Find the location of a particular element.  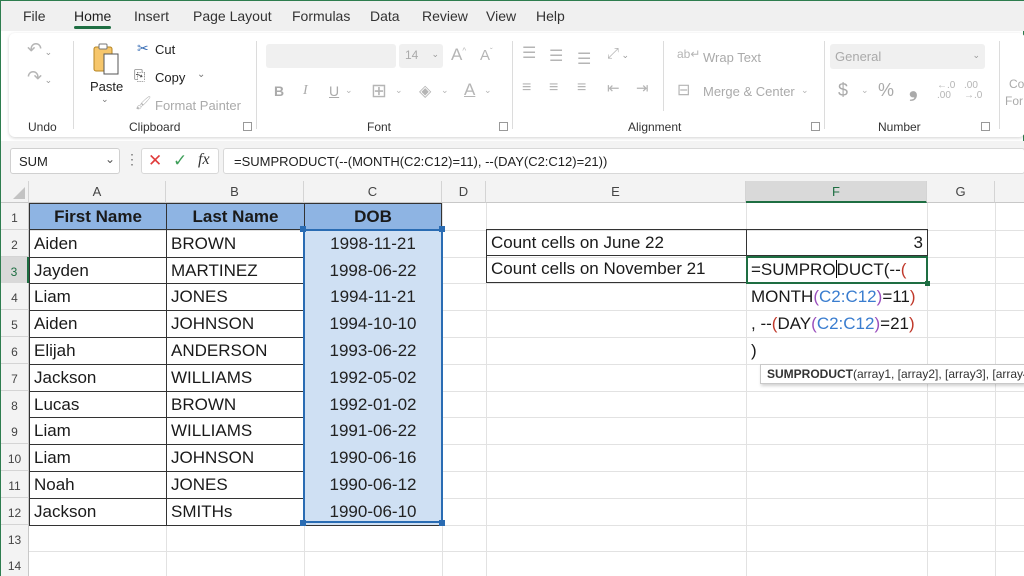

redo-icon: ↷ ⌄ is located at coordinates (39, 77).